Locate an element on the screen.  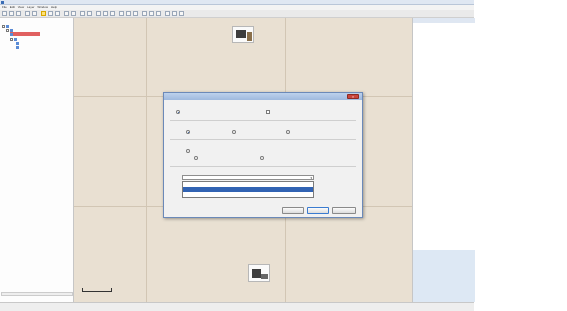
open-icon is located at coordinates (11, 13).